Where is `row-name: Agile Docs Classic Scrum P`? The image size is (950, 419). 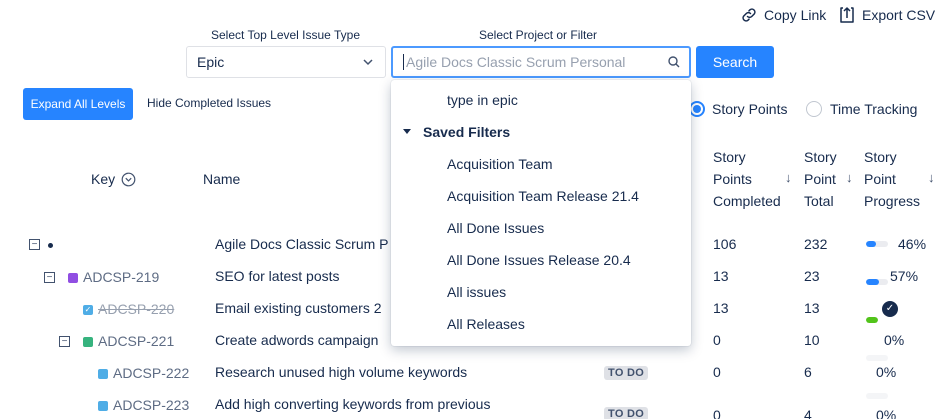
row-name: Agile Docs Classic Scrum P is located at coordinates (302, 244).